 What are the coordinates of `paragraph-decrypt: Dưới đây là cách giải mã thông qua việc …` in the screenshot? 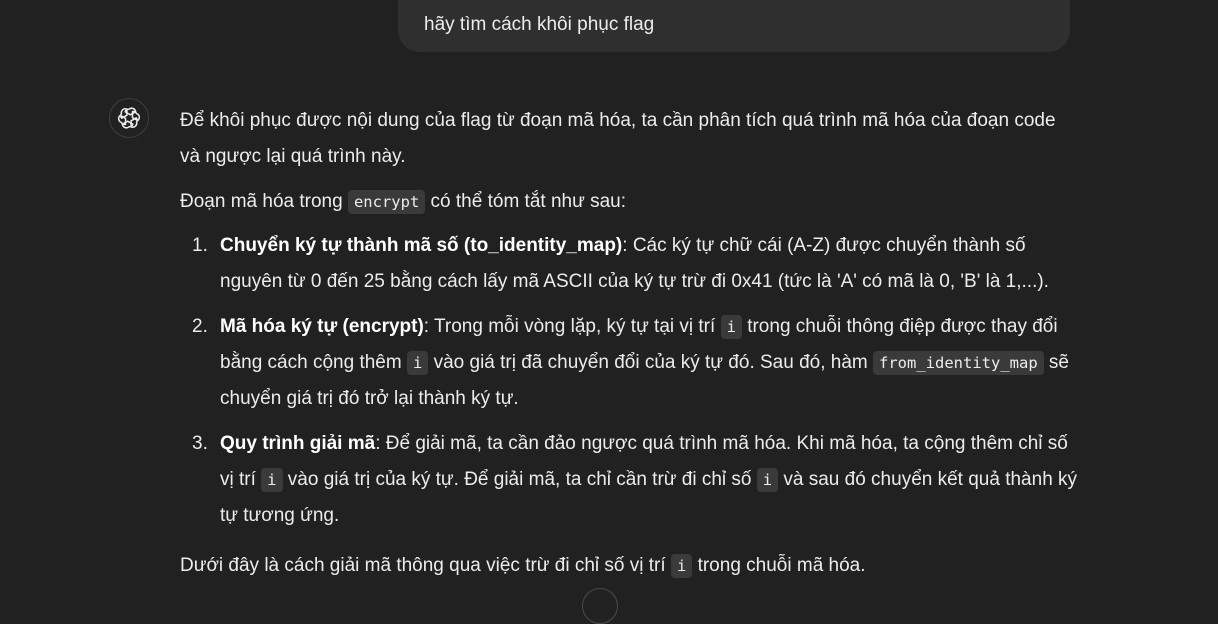 It's located at (630, 566).